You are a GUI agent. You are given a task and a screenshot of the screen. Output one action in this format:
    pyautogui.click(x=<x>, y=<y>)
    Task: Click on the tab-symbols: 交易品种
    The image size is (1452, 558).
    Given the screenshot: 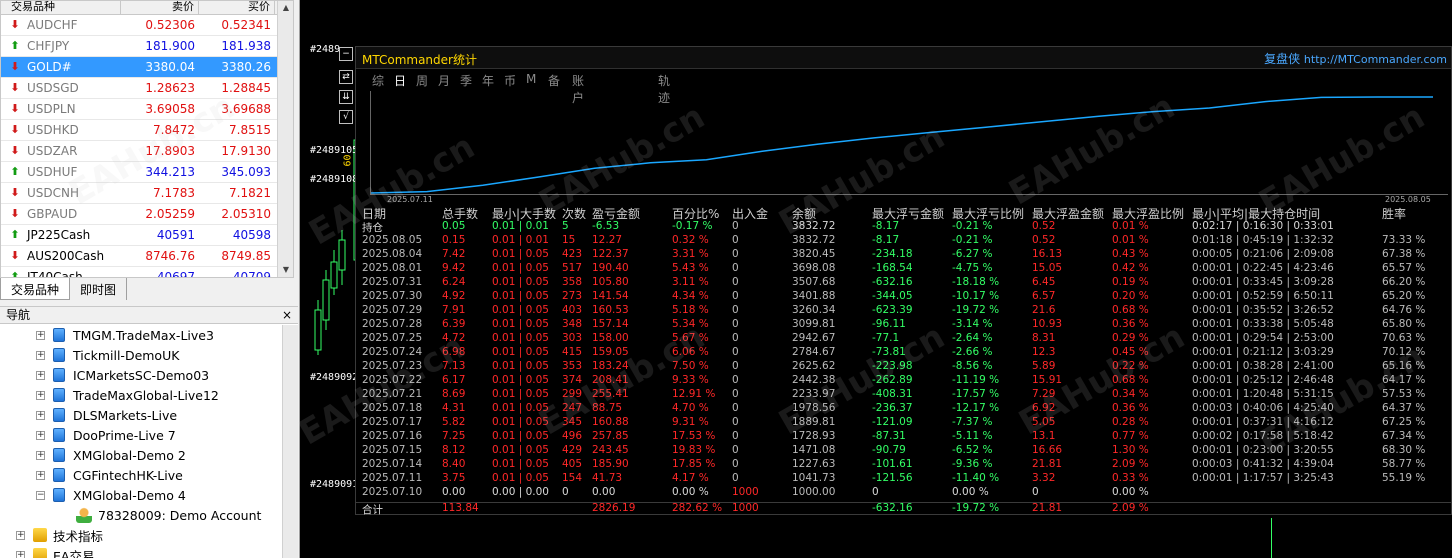 What is the action you would take?
    pyautogui.click(x=35, y=289)
    